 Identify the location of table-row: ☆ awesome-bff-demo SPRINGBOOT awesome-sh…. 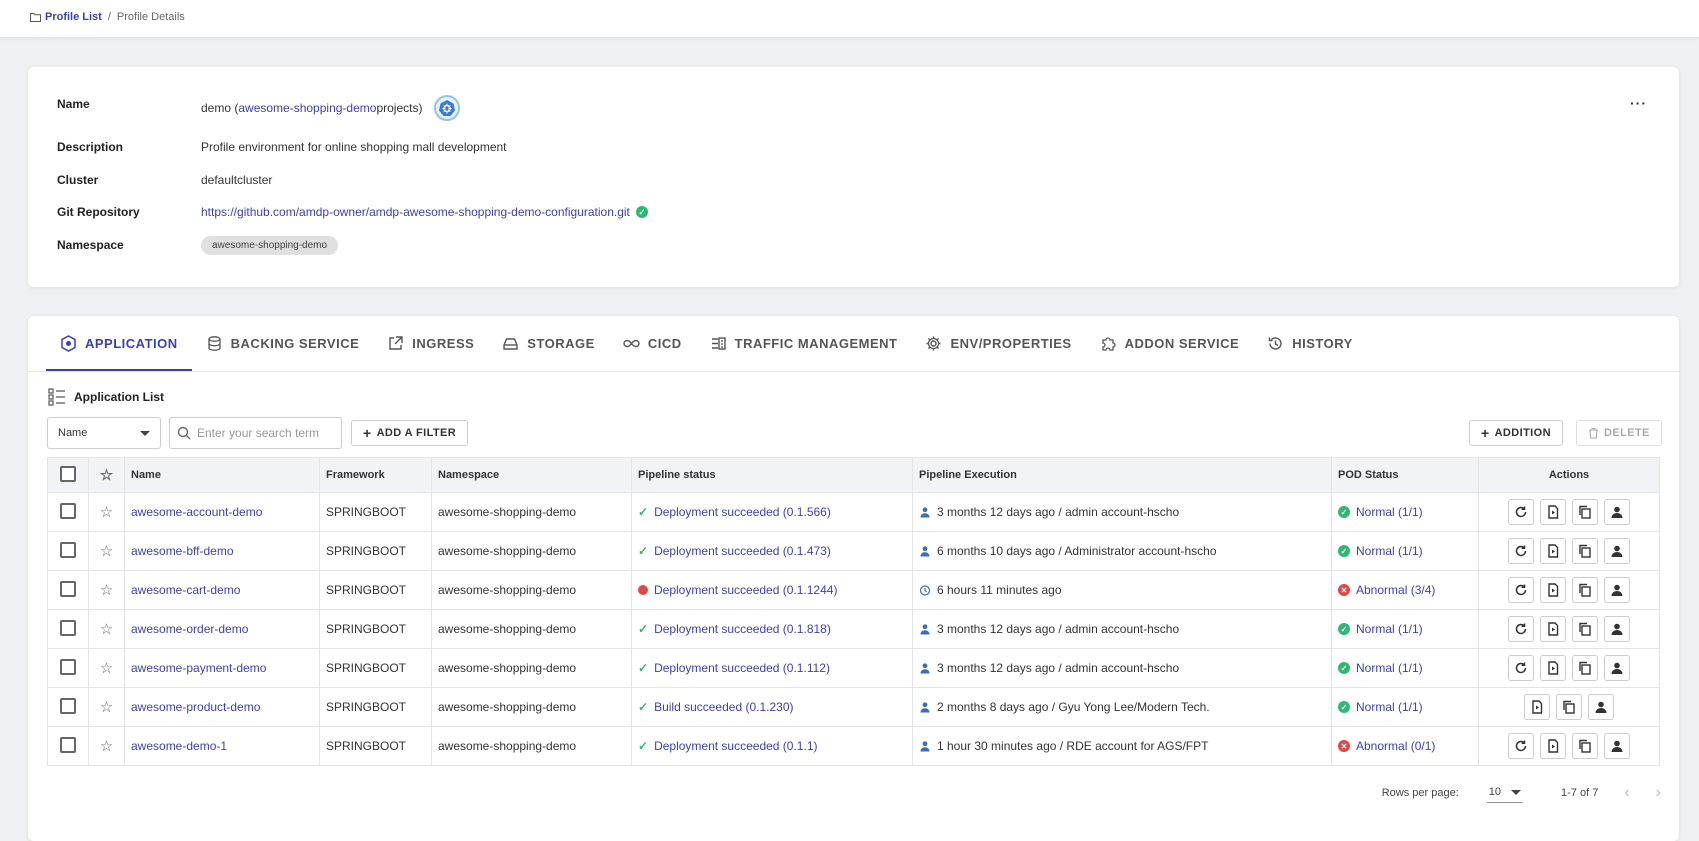
(853, 551).